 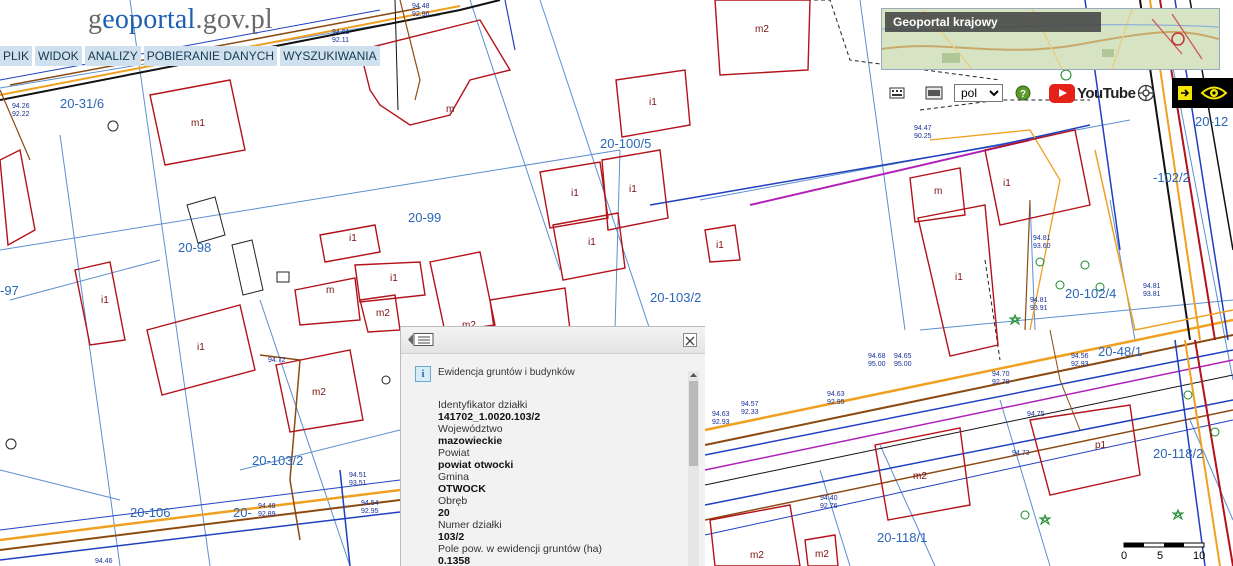 What do you see at coordinates (58, 56) in the screenshot?
I see `menu-widok: WIDOK` at bounding box center [58, 56].